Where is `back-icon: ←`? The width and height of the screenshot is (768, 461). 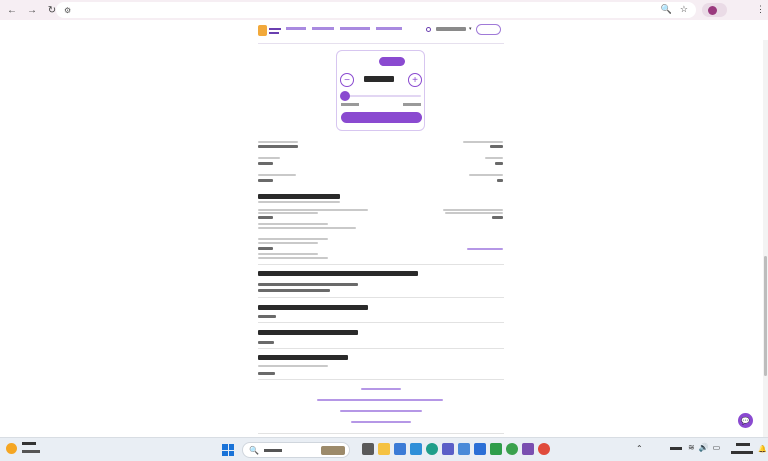
back-icon: ← is located at coordinates (12, 10).